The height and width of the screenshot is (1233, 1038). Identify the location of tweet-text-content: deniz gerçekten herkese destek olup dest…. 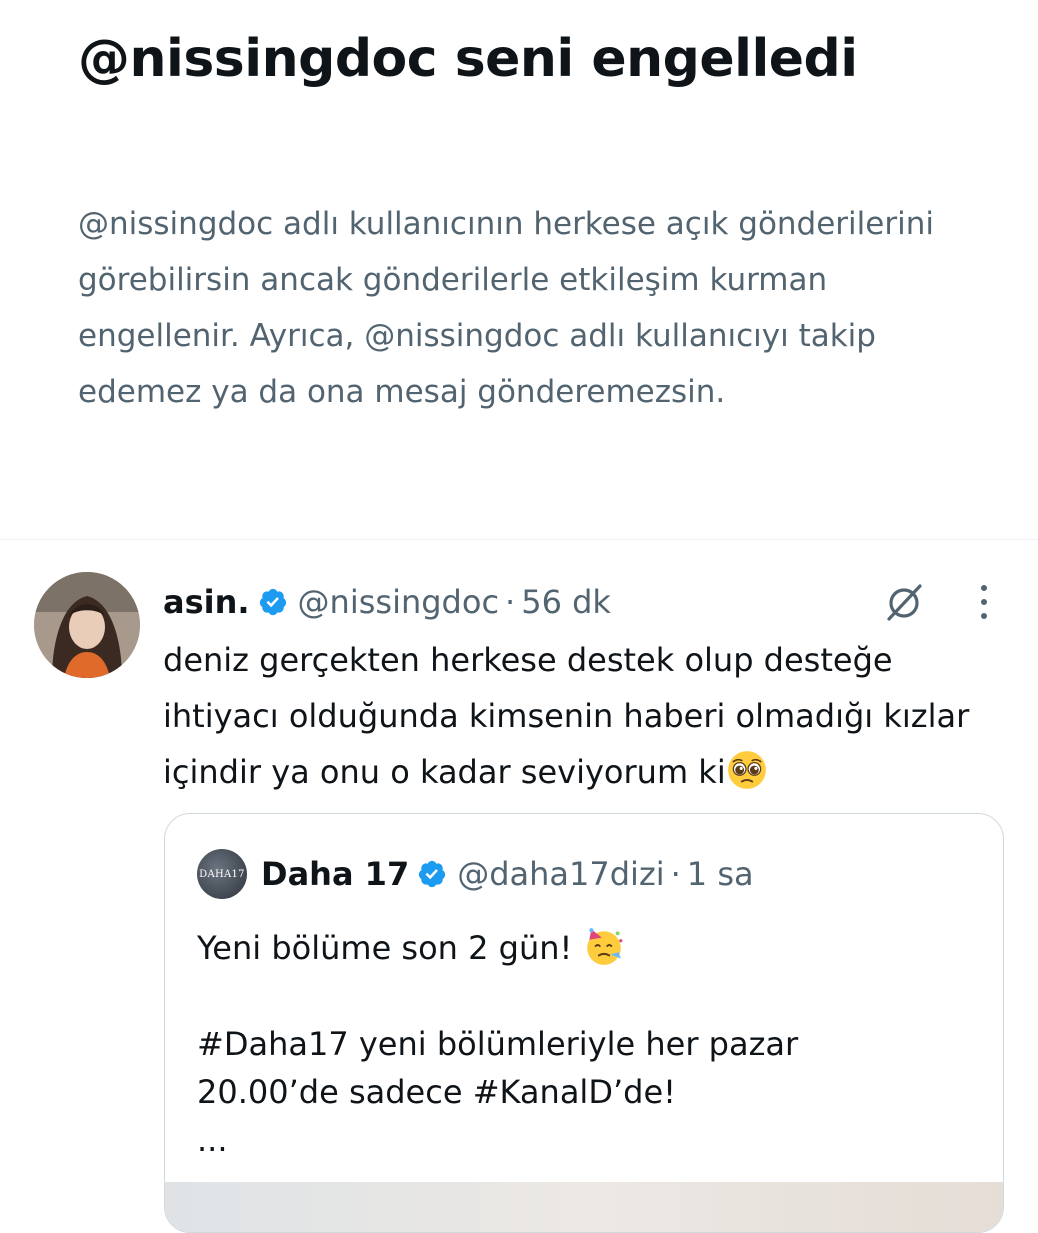
(566, 716).